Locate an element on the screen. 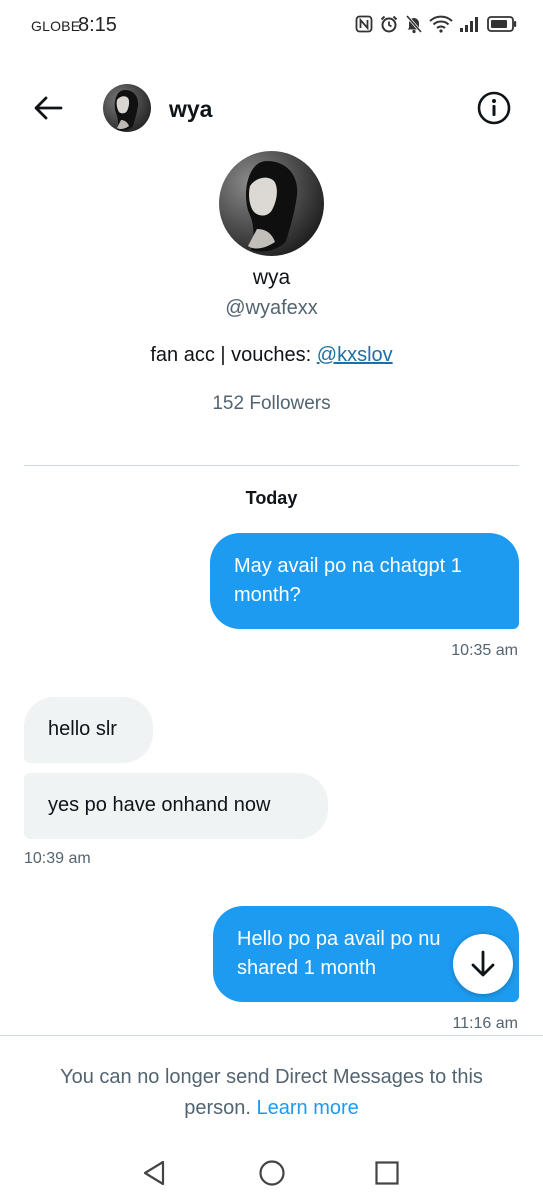  nav-back-icon is located at coordinates (154, 1173).